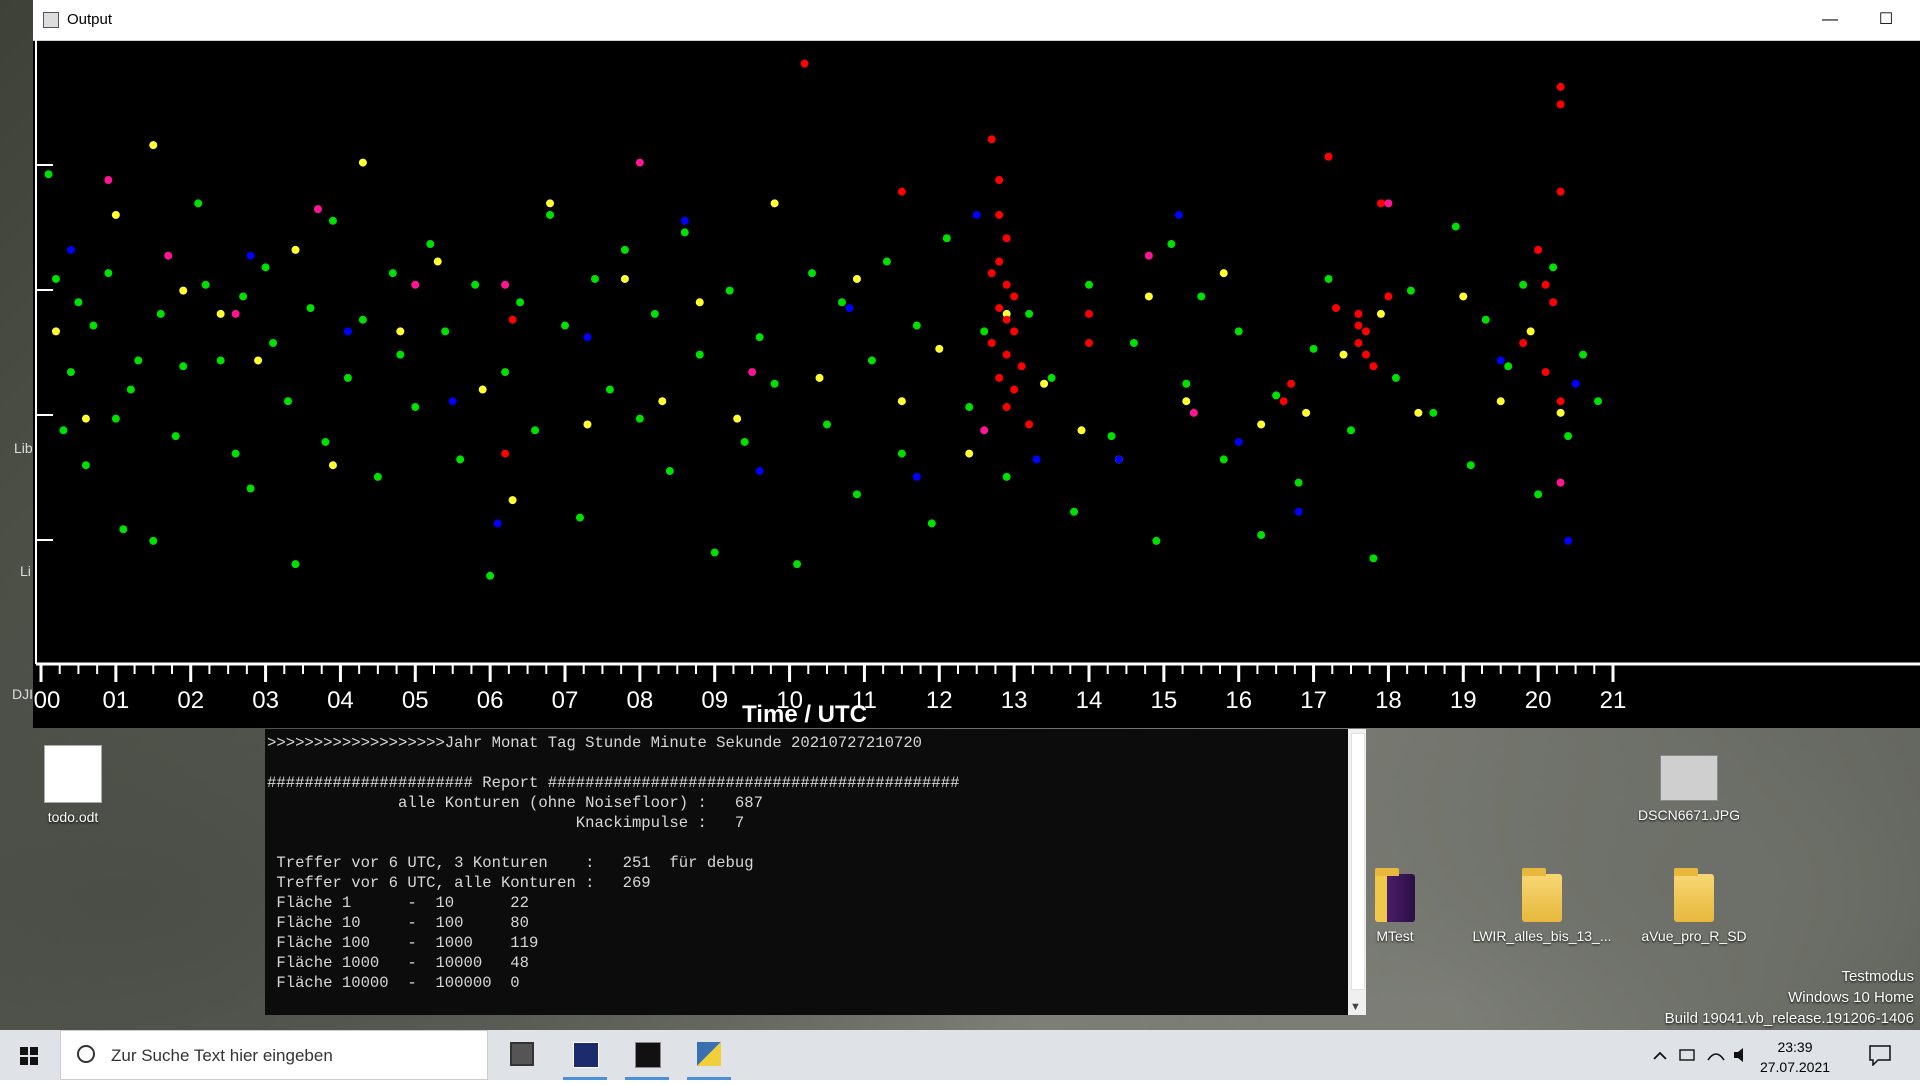  I want to click on document-icon, so click(73, 774).